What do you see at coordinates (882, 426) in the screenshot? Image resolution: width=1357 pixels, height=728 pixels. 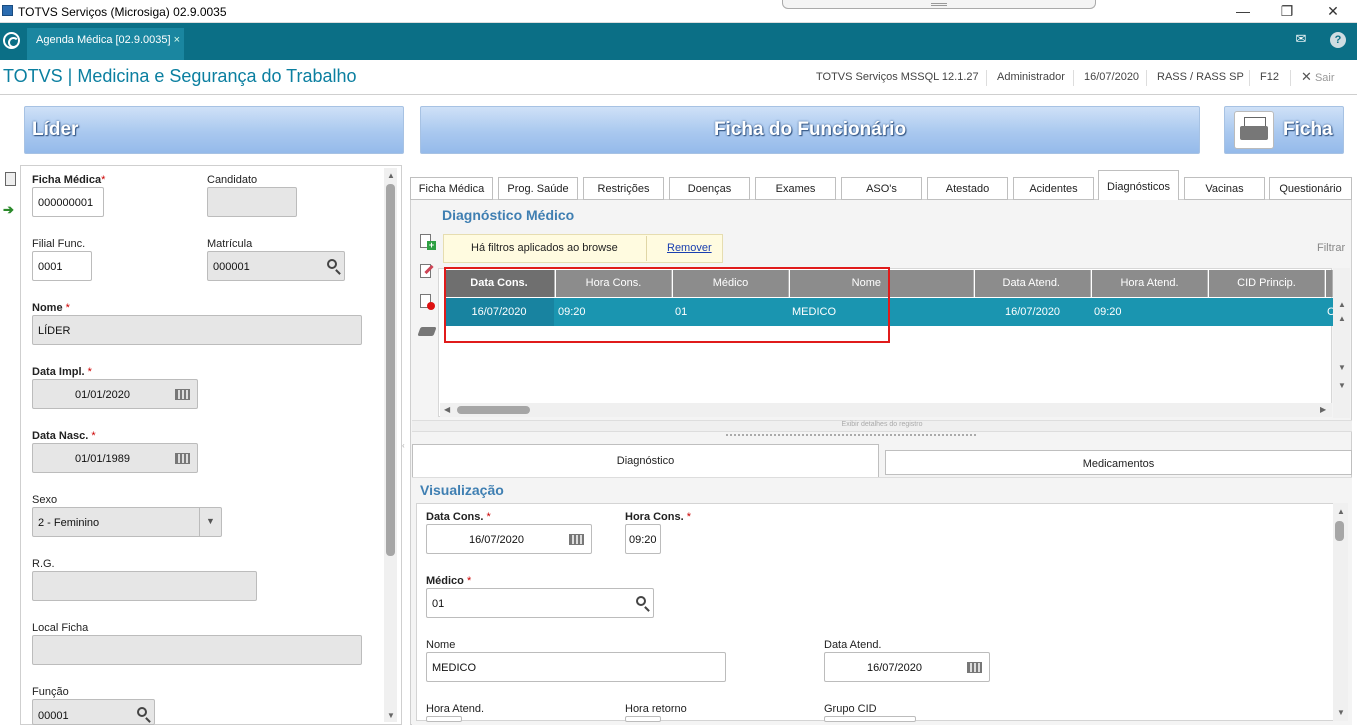 I see `details-toggle-bar: Exibir detalhes do registro` at bounding box center [882, 426].